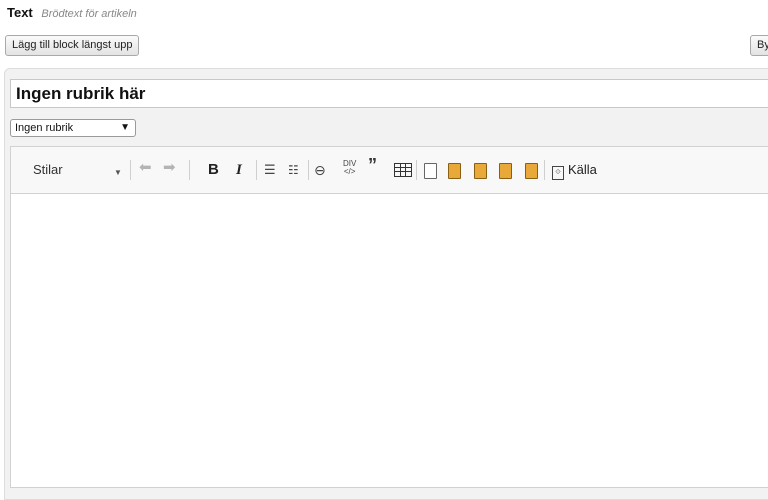  I want to click on redo-icon: ➡, so click(169, 167).